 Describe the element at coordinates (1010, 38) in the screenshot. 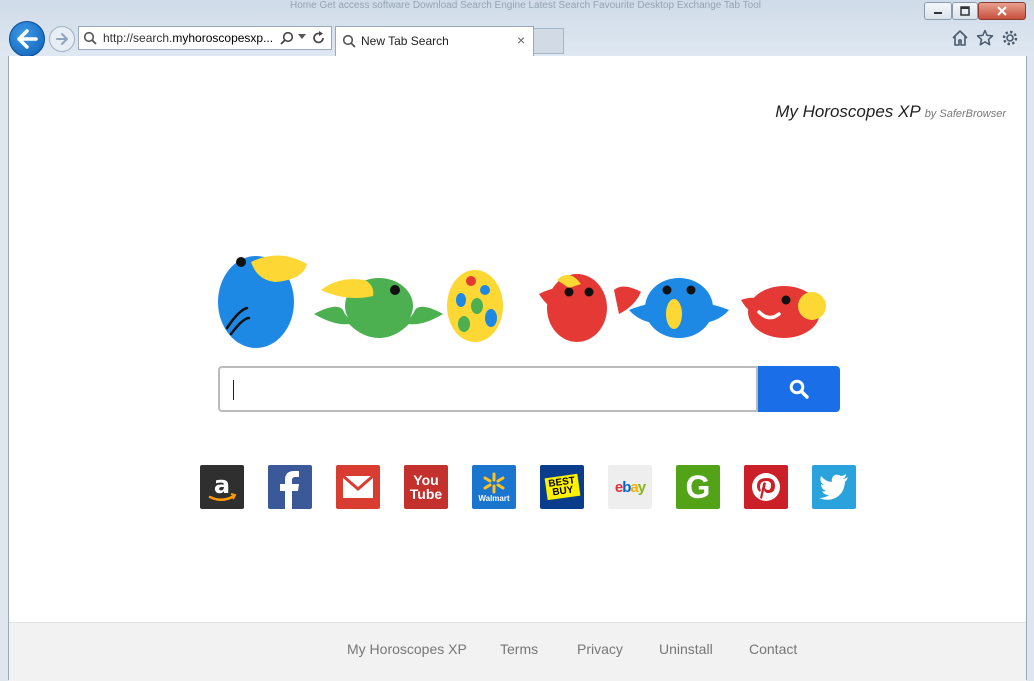

I see `gear-icon` at that location.